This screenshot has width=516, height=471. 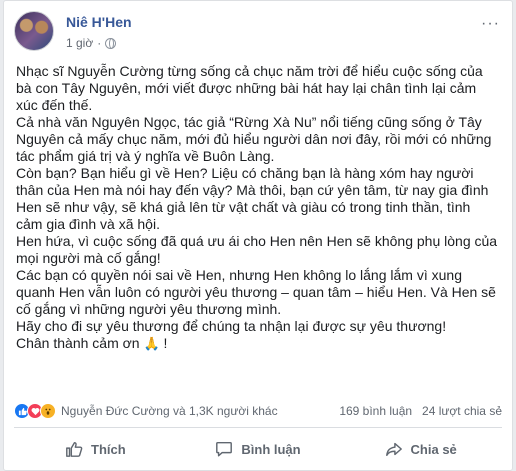 I want to click on post-header: Niê H'Hen 1 giờ · ···, so click(x=258, y=34).